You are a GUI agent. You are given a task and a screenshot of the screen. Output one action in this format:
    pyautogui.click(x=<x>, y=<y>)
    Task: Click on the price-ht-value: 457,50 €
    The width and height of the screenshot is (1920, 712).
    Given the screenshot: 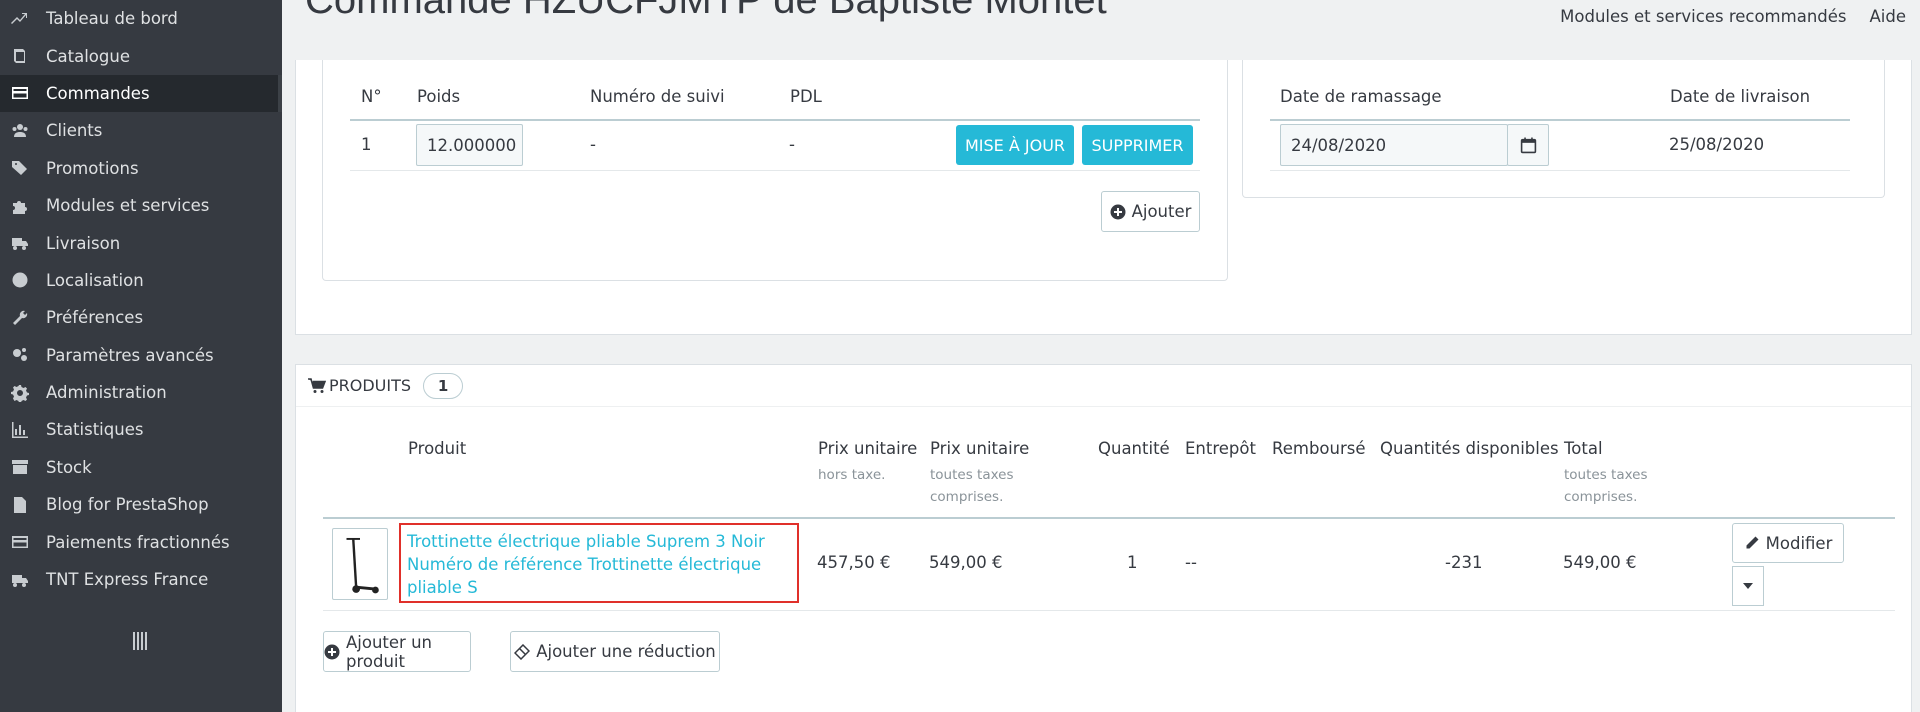 What is the action you would take?
    pyautogui.click(x=854, y=562)
    